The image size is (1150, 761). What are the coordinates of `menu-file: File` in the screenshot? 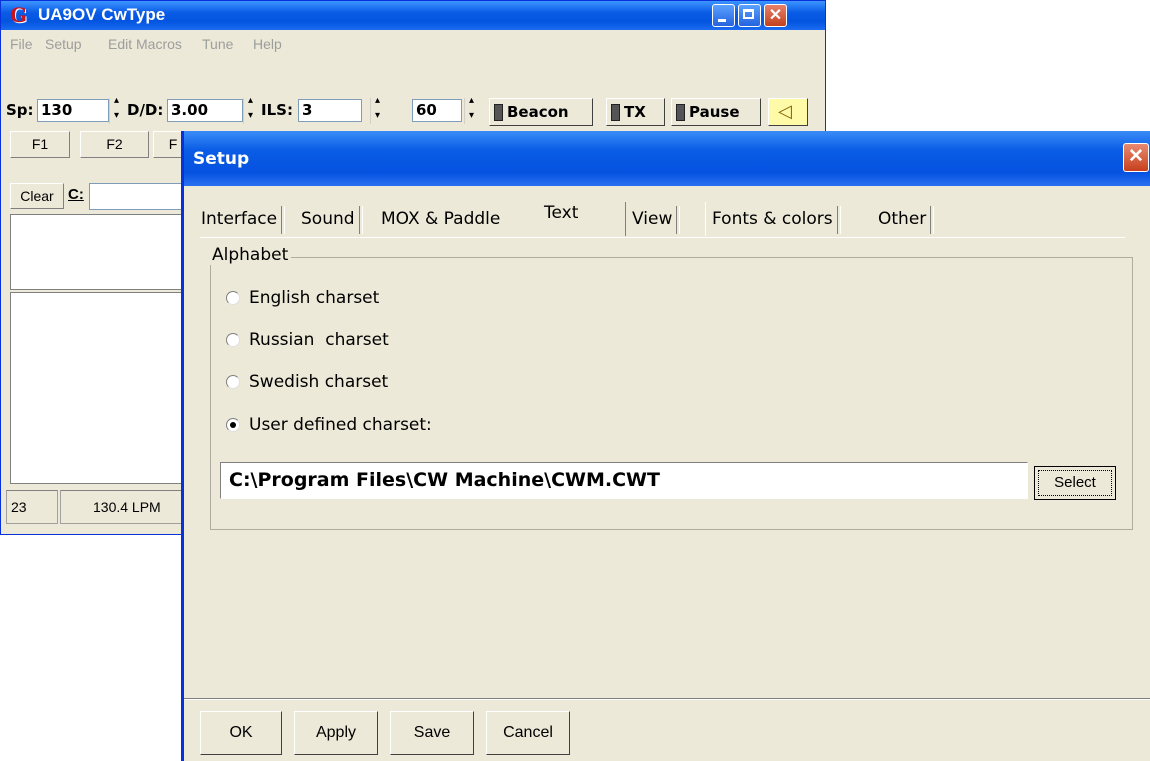 It's located at (21, 44).